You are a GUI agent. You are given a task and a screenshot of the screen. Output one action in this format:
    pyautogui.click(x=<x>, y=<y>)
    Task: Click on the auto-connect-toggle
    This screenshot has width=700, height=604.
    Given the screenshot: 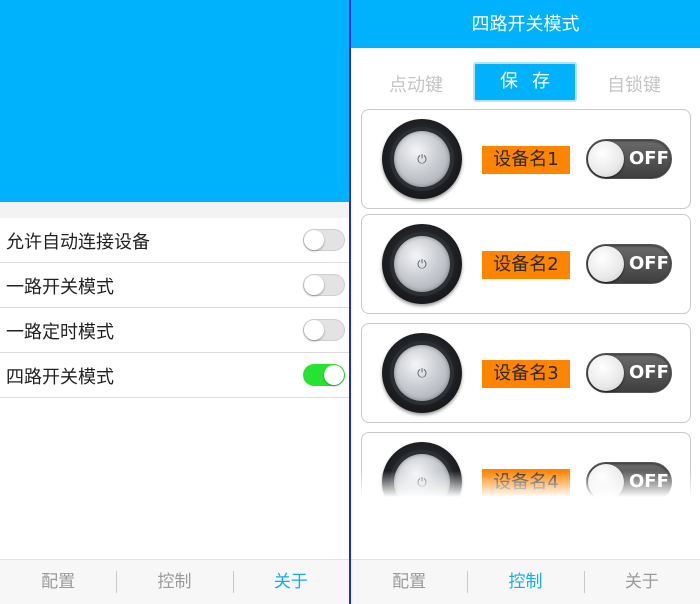 What is the action you would take?
    pyautogui.click(x=324, y=240)
    